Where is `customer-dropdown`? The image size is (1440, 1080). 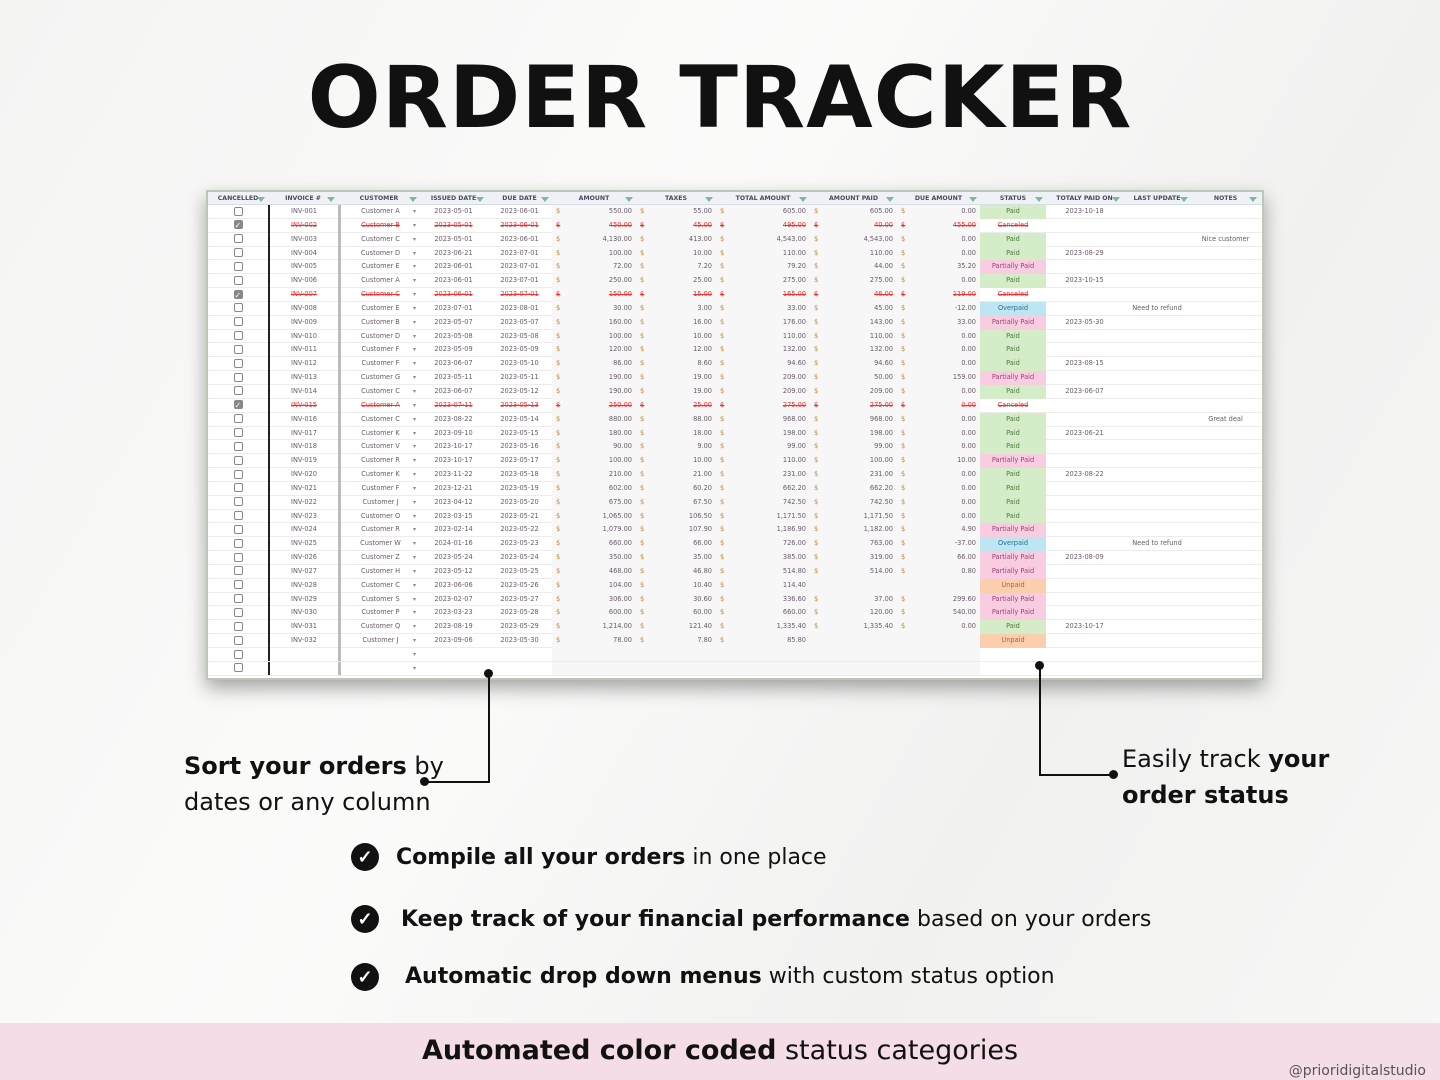 customer-dropdown is located at coordinates (379, 668).